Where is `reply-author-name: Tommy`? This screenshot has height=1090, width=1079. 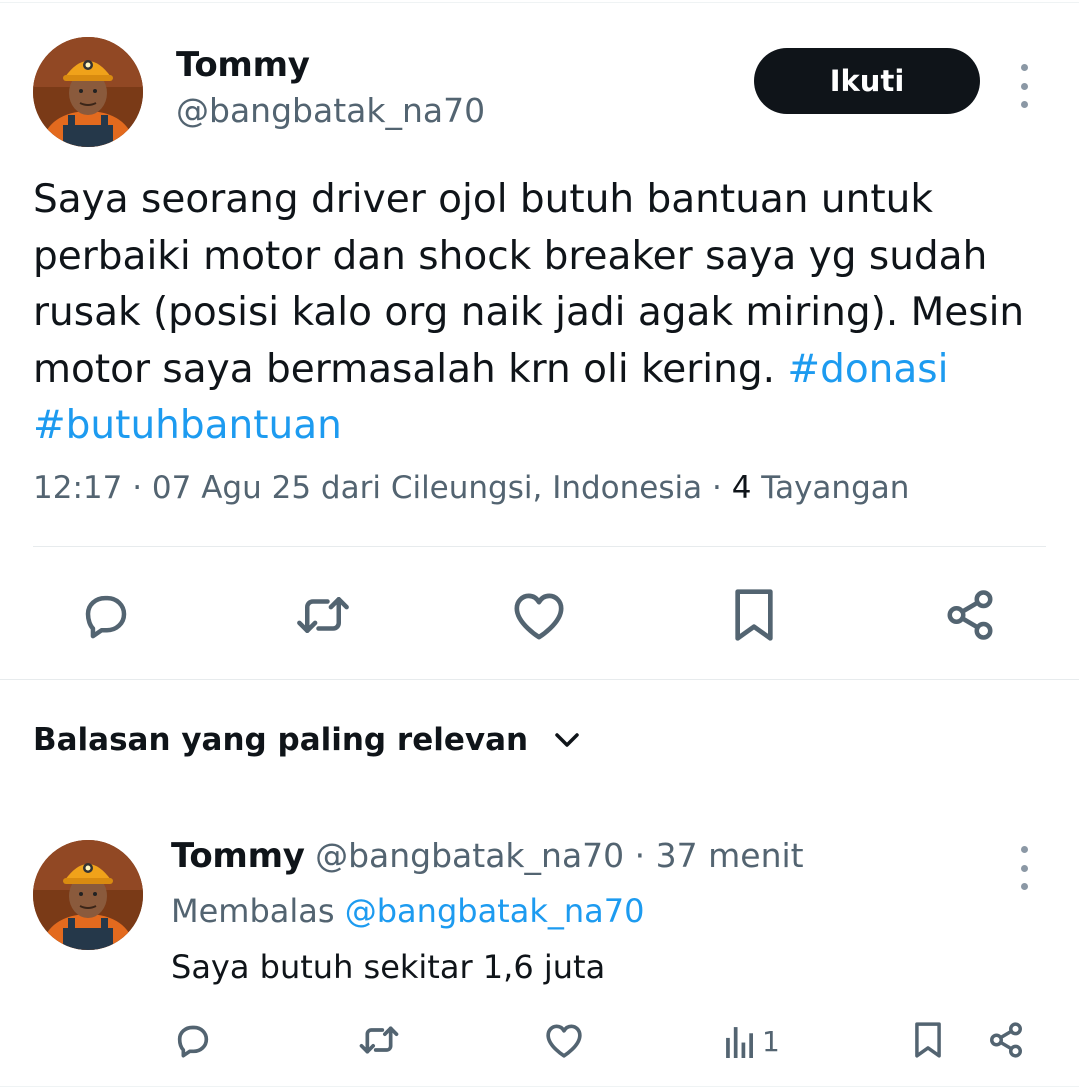 reply-author-name: Tommy is located at coordinates (238, 856).